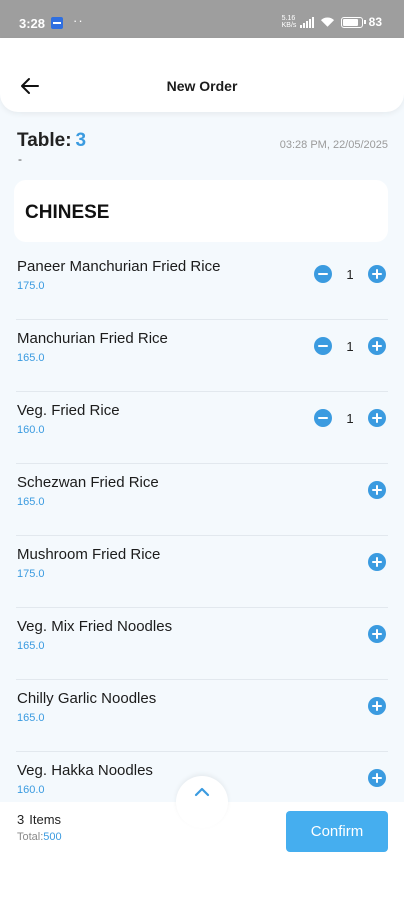 The height and width of the screenshot is (900, 404). Describe the element at coordinates (89, 554) in the screenshot. I see `menu-item-name: Mushroom Fried Rice` at that location.